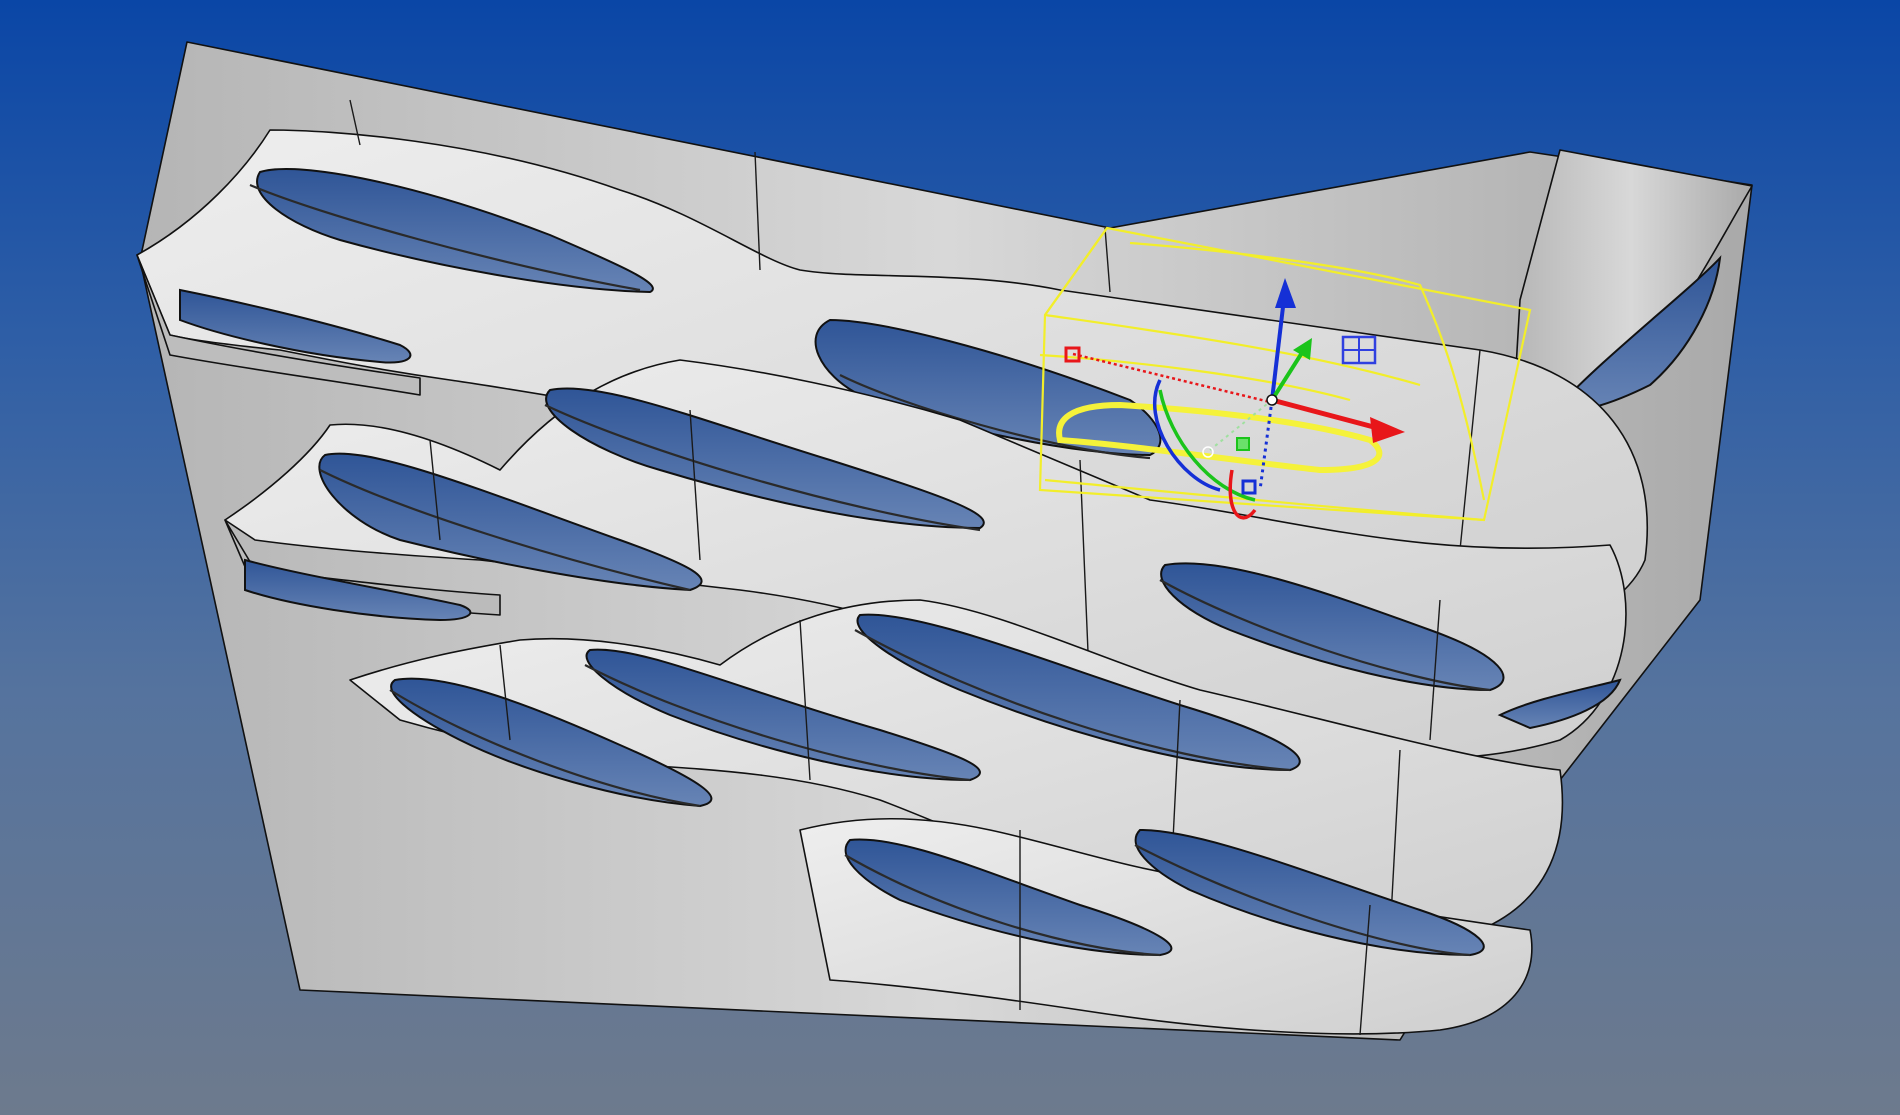 Image resolution: width=1900 pixels, height=1115 pixels. What do you see at coordinates (1243, 444) in the screenshot?
I see `scale-y-handle-icon` at bounding box center [1243, 444].